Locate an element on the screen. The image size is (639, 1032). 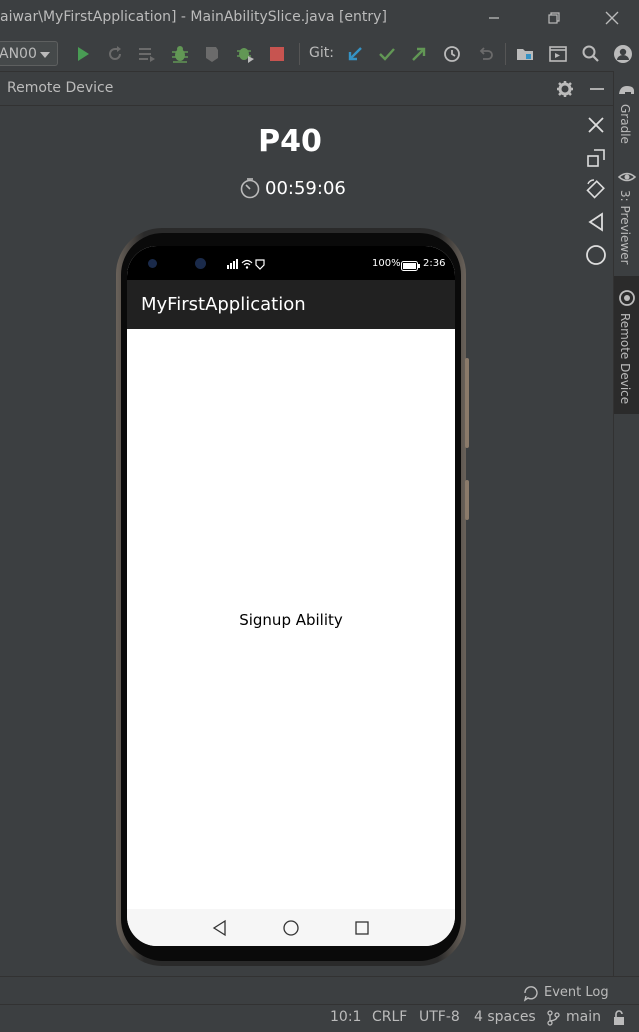
rotate-device-button is located at coordinates (596, 189).